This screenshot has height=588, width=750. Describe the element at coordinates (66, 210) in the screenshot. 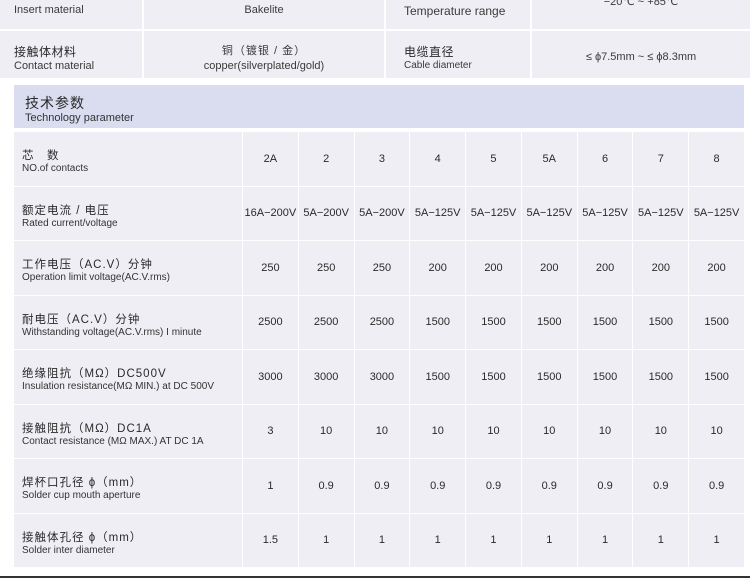

I see `parameter-label-cn: 额定电流 / 电压` at that location.